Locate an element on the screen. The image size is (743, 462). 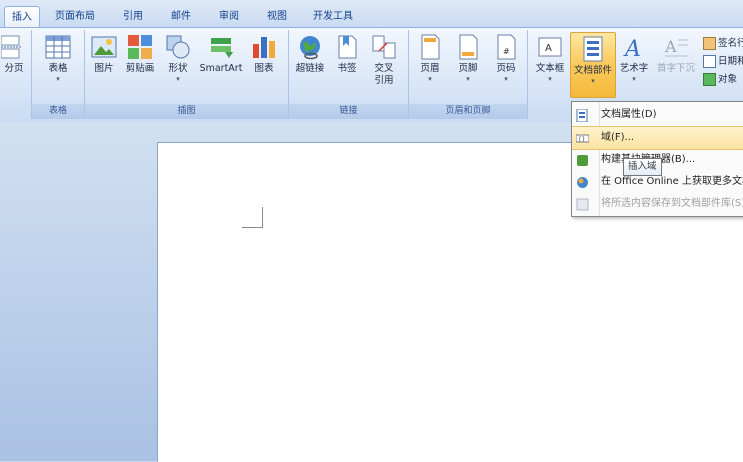
shapes-button: 形状 ▾ is located at coordinates (178, 59).